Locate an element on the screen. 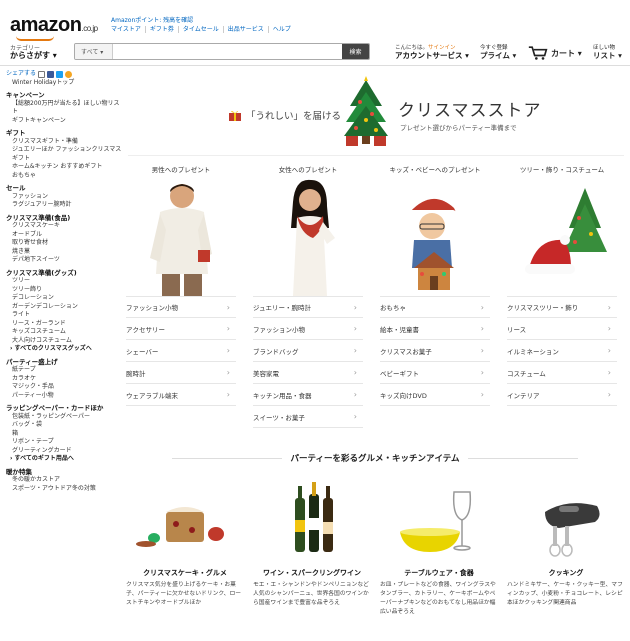  sidebar-link: バッグ・袋 is located at coordinates (65, 425).